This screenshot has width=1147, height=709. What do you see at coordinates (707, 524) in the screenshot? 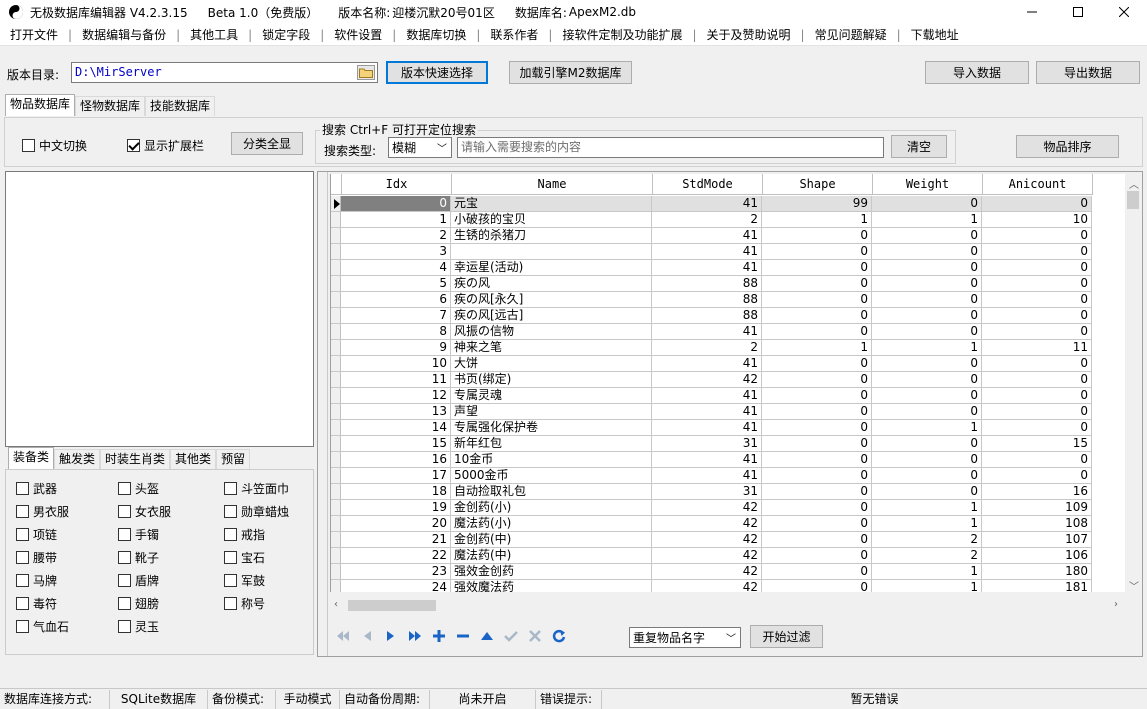
I see `table-cell: 42` at bounding box center [707, 524].